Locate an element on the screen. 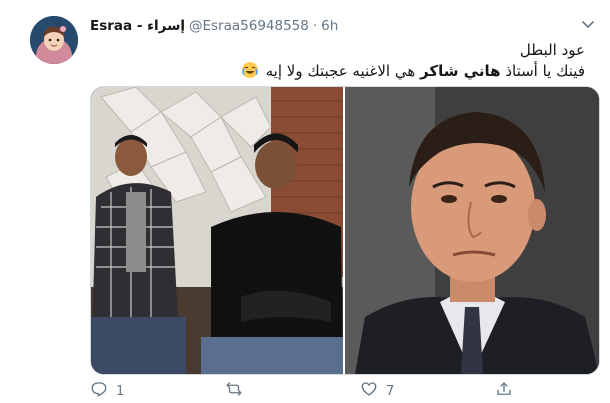  reply-count: 1 is located at coordinates (120, 391).